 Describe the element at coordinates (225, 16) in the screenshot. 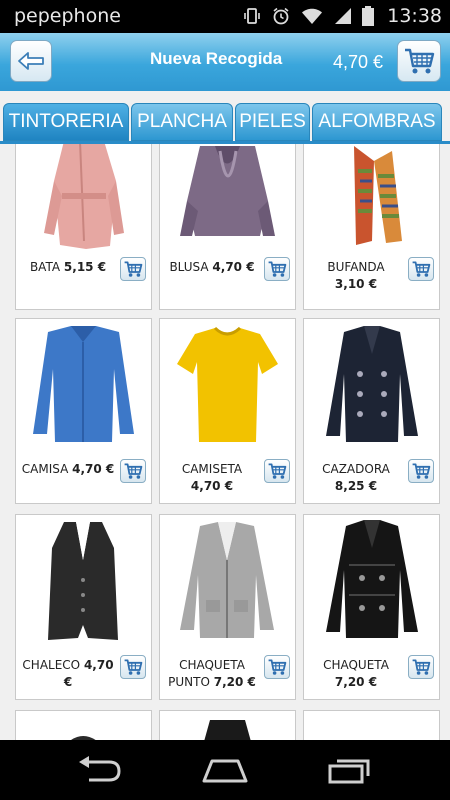

I see `status-bar: pepephone 13:38` at that location.